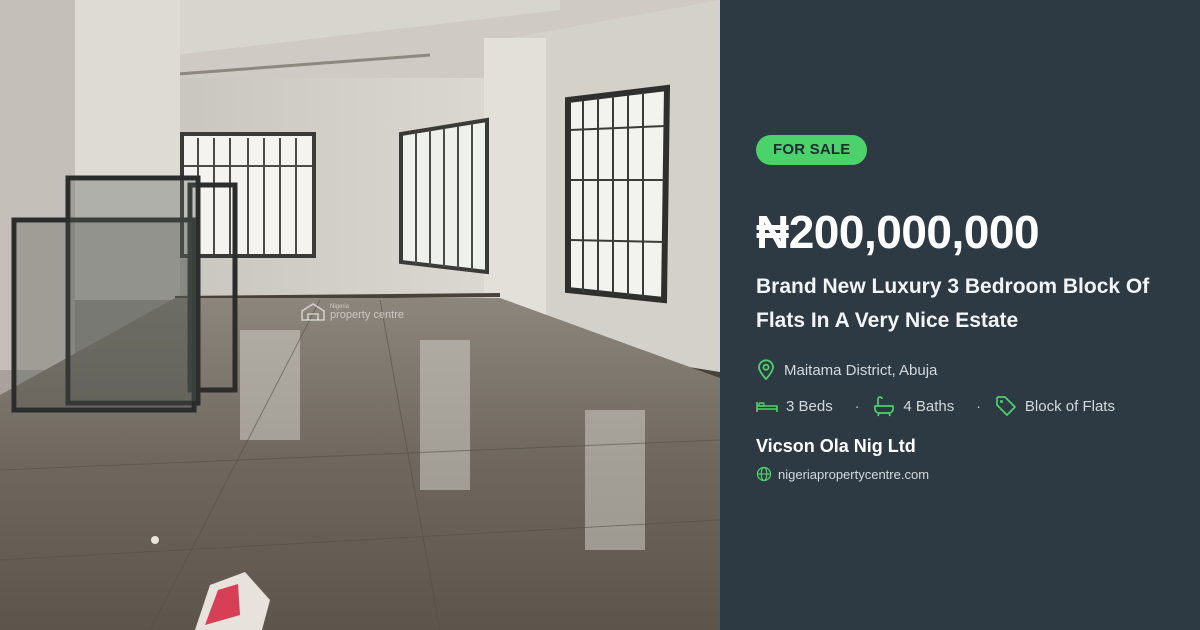  What do you see at coordinates (854, 474) in the screenshot?
I see `website-text: nigeriapropertycentre.com` at bounding box center [854, 474].